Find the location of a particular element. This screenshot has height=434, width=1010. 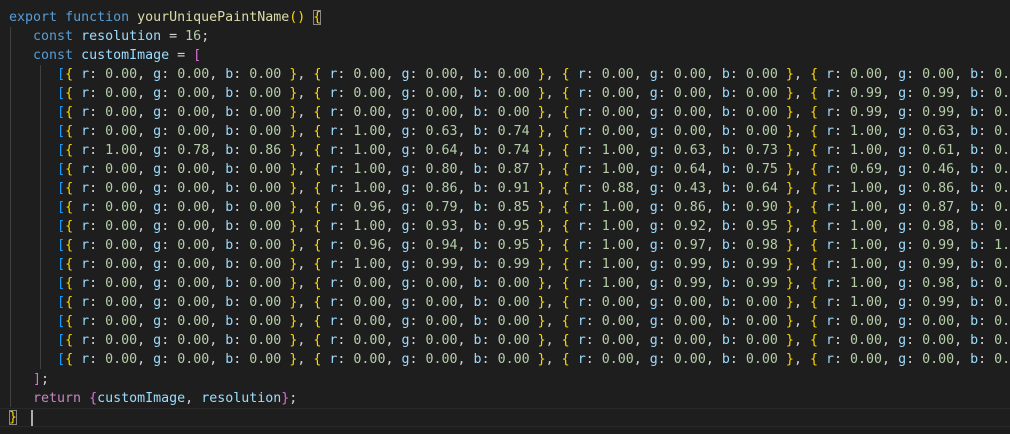

row-open-bracket: [ is located at coordinates (61, 226).